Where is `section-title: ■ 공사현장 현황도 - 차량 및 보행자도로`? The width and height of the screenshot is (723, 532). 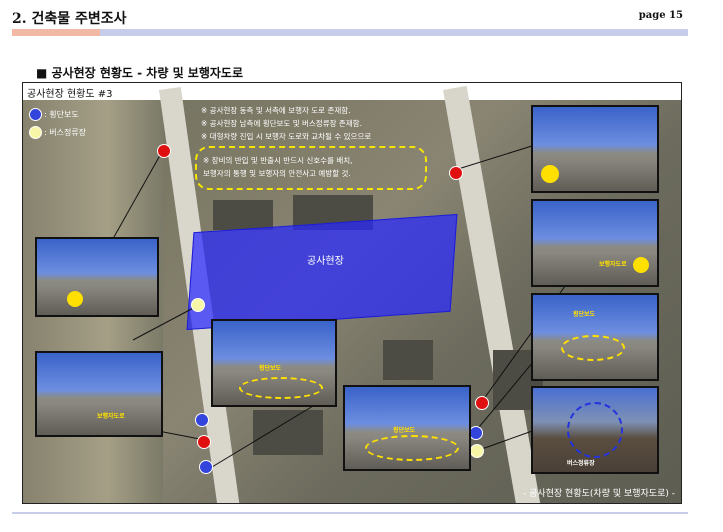
section-title: ■ 공사현장 현황도 - 차량 및 보행자도로 is located at coordinates (139, 73).